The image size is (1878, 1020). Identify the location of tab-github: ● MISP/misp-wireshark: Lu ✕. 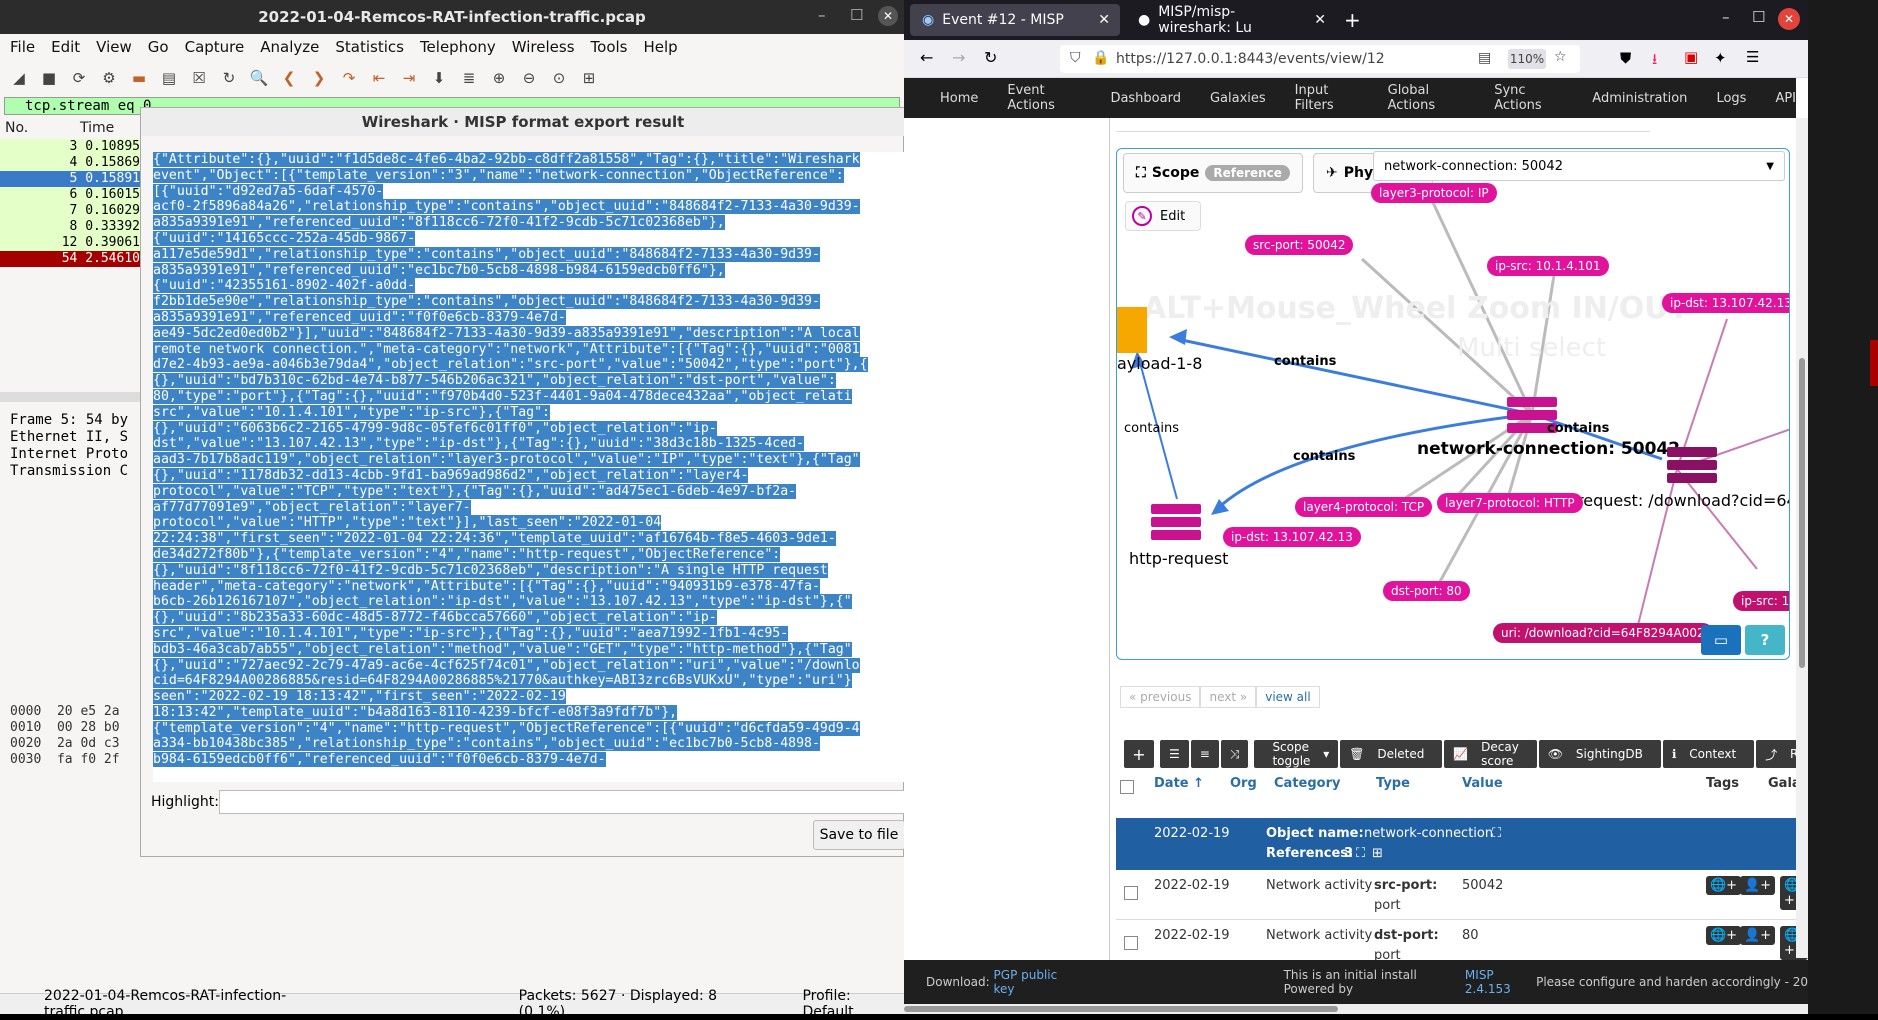
(1231, 20).